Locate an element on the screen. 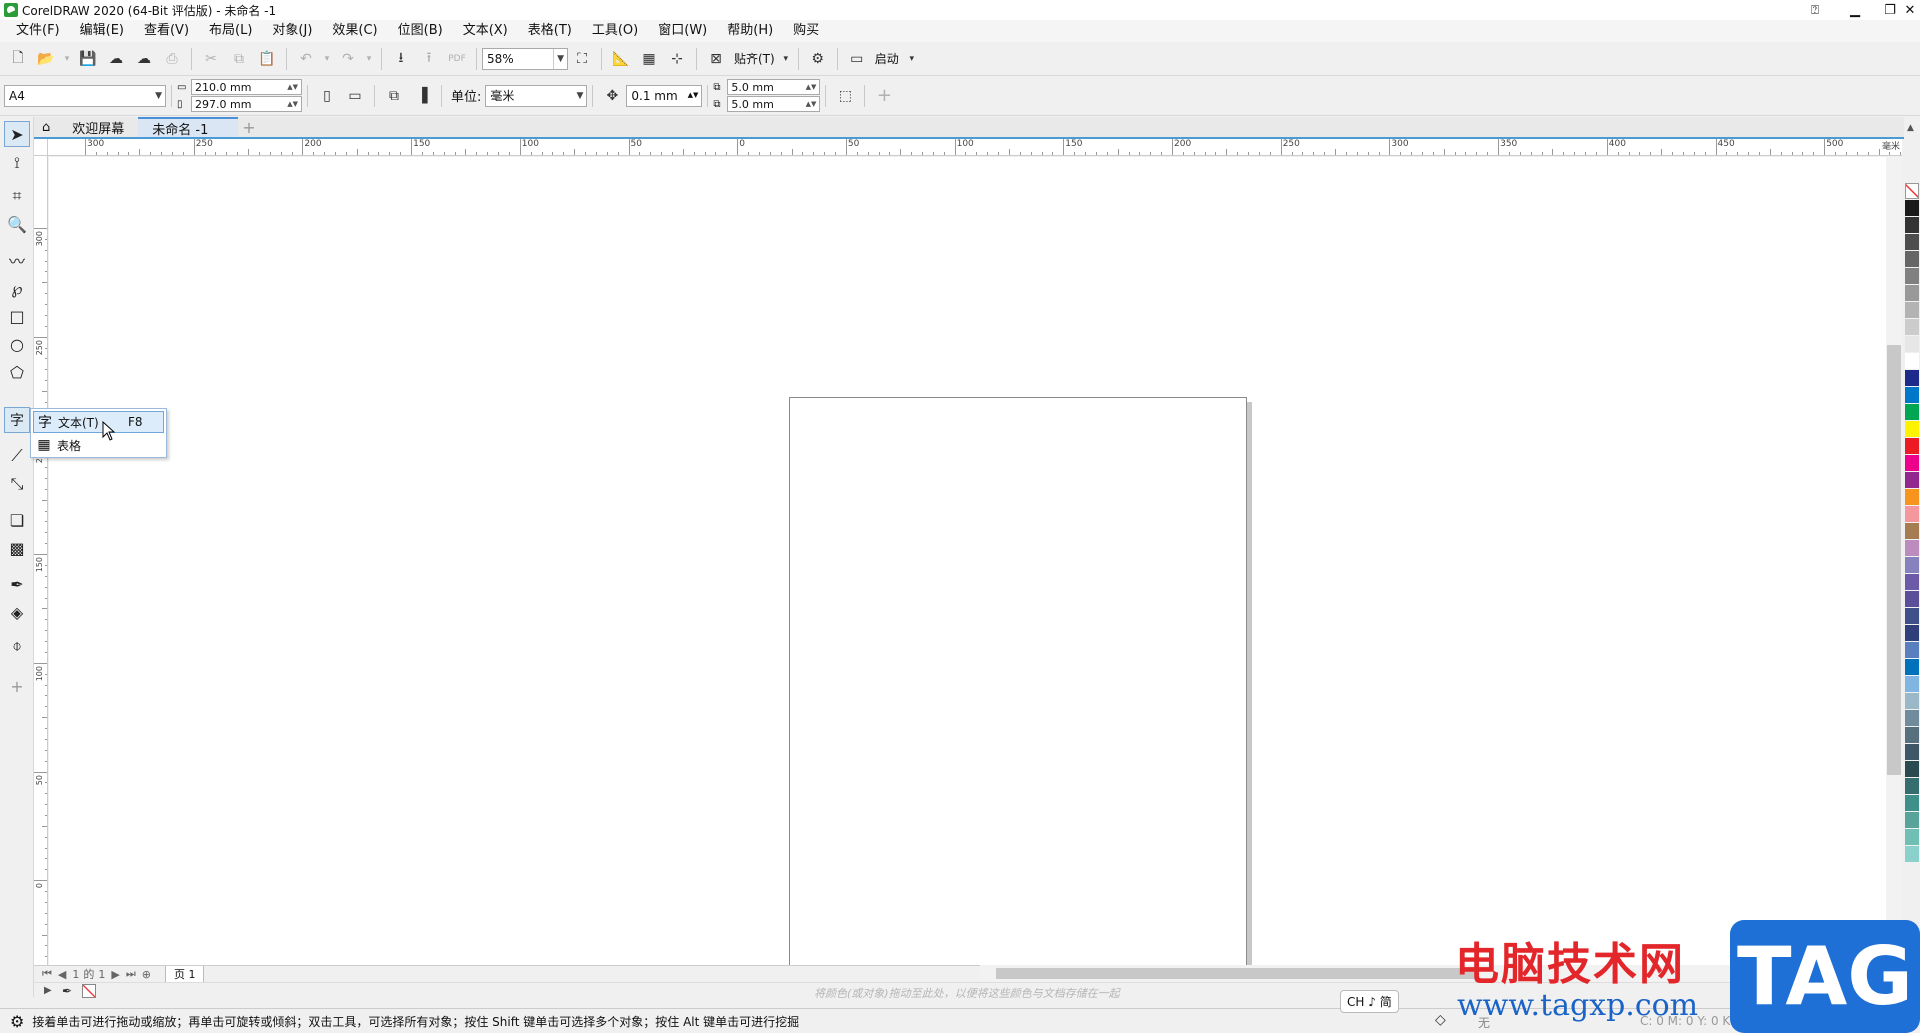 The height and width of the screenshot is (1033, 1920). menu-view: 查看(V) is located at coordinates (166, 31).